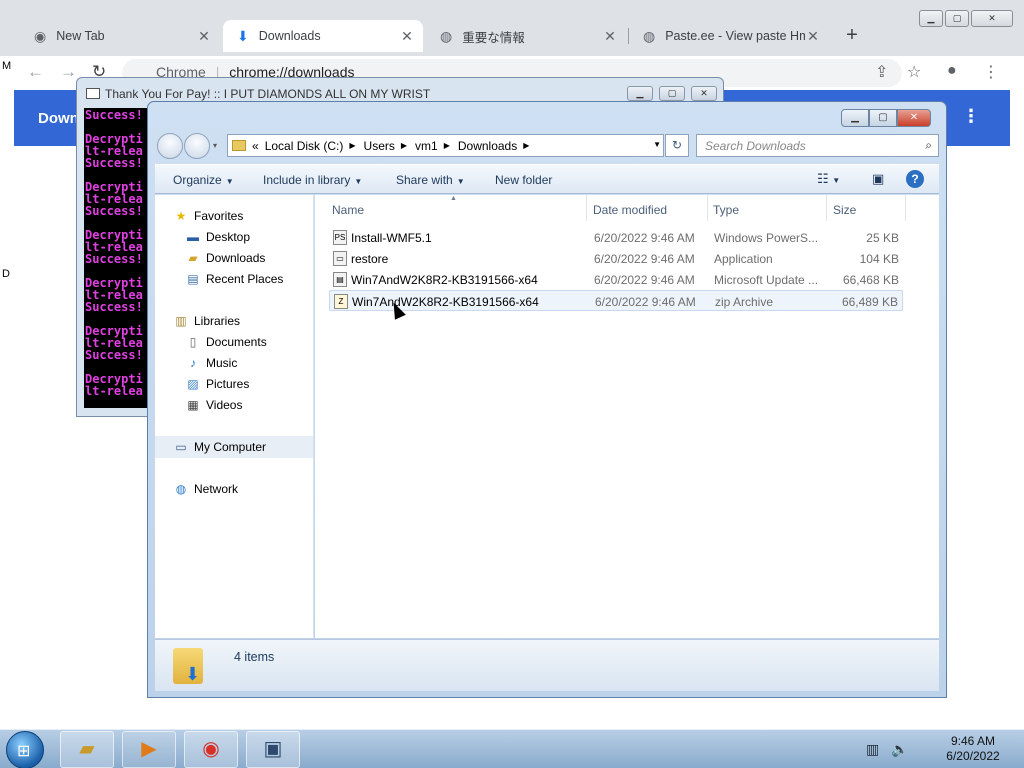 This screenshot has width=1024, height=768. Describe the element at coordinates (426, 146) in the screenshot. I see `breadcrumb-vm1: vm1` at that location.